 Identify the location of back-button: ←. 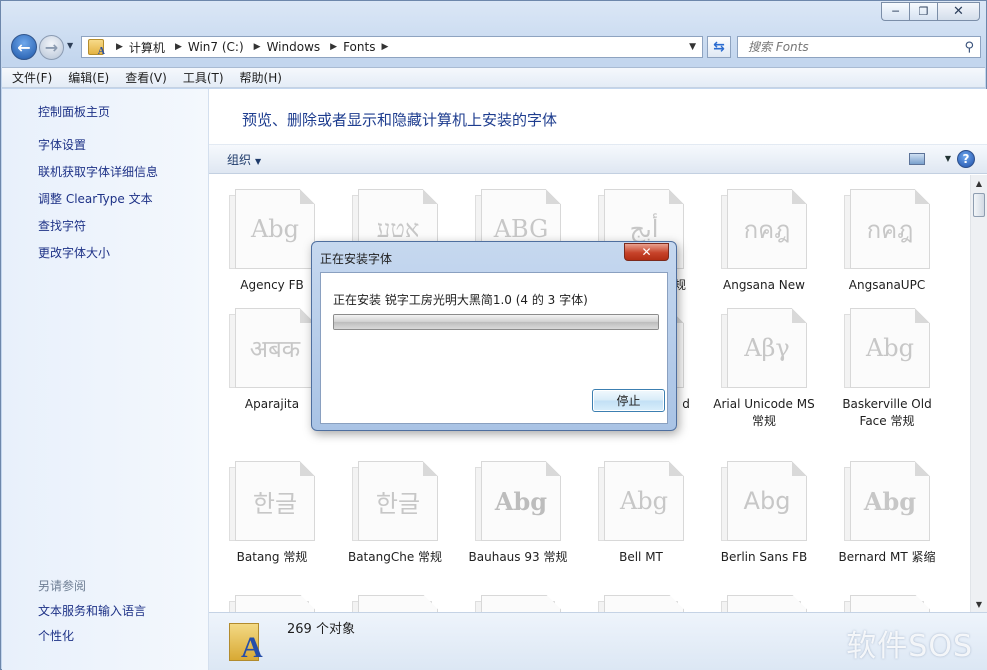
(24, 47).